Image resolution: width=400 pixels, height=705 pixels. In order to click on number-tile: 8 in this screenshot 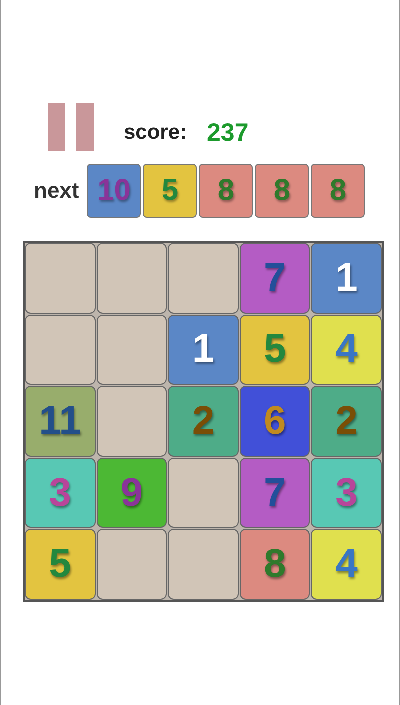, I will do `click(275, 564)`.